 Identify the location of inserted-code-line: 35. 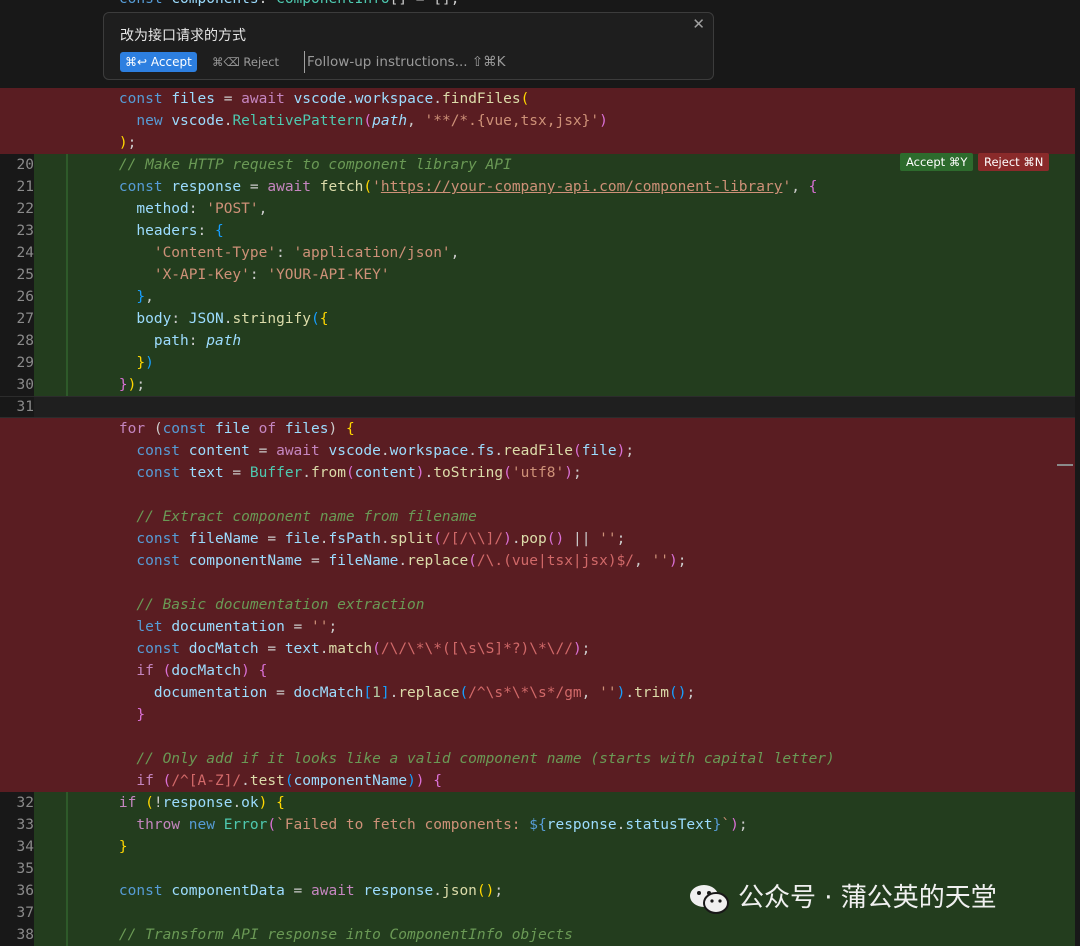
(537, 869).